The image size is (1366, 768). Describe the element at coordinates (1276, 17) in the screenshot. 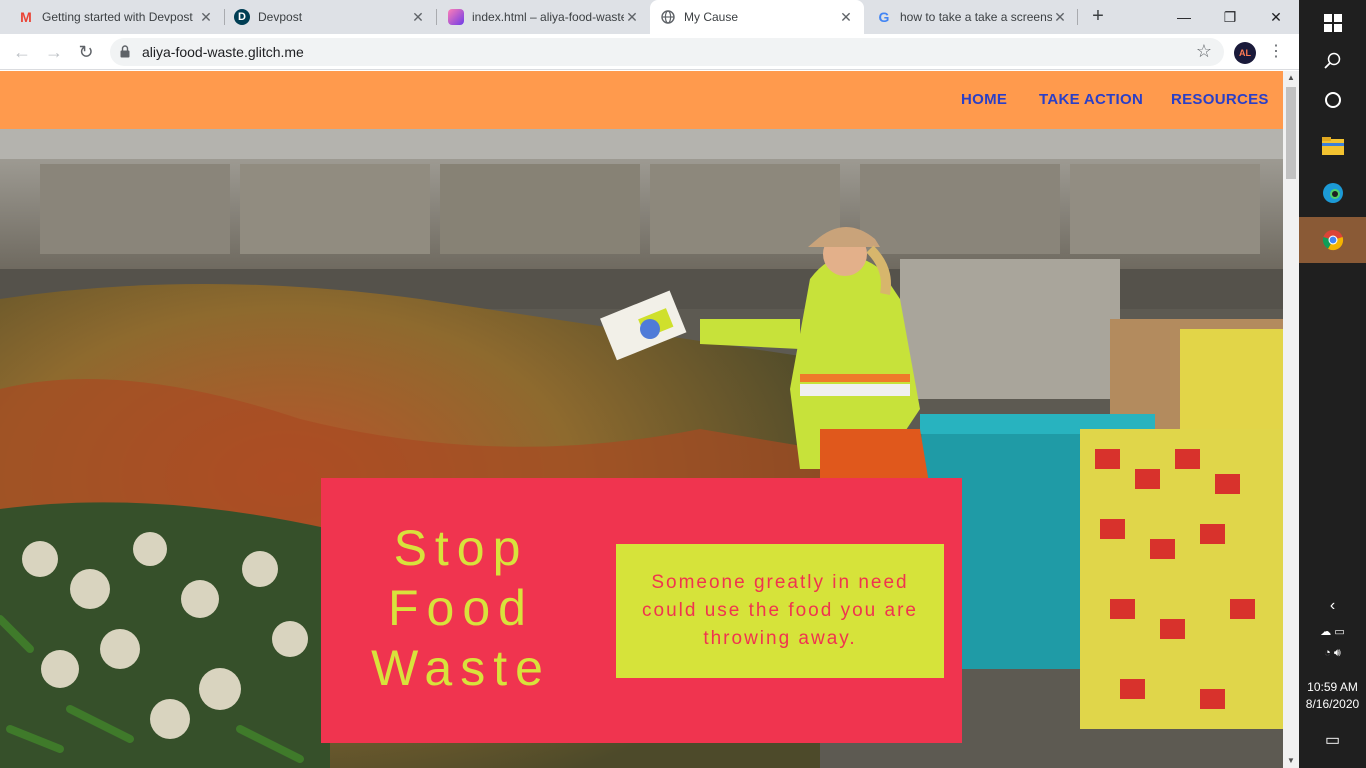

I see `close-window-button: ✕` at that location.